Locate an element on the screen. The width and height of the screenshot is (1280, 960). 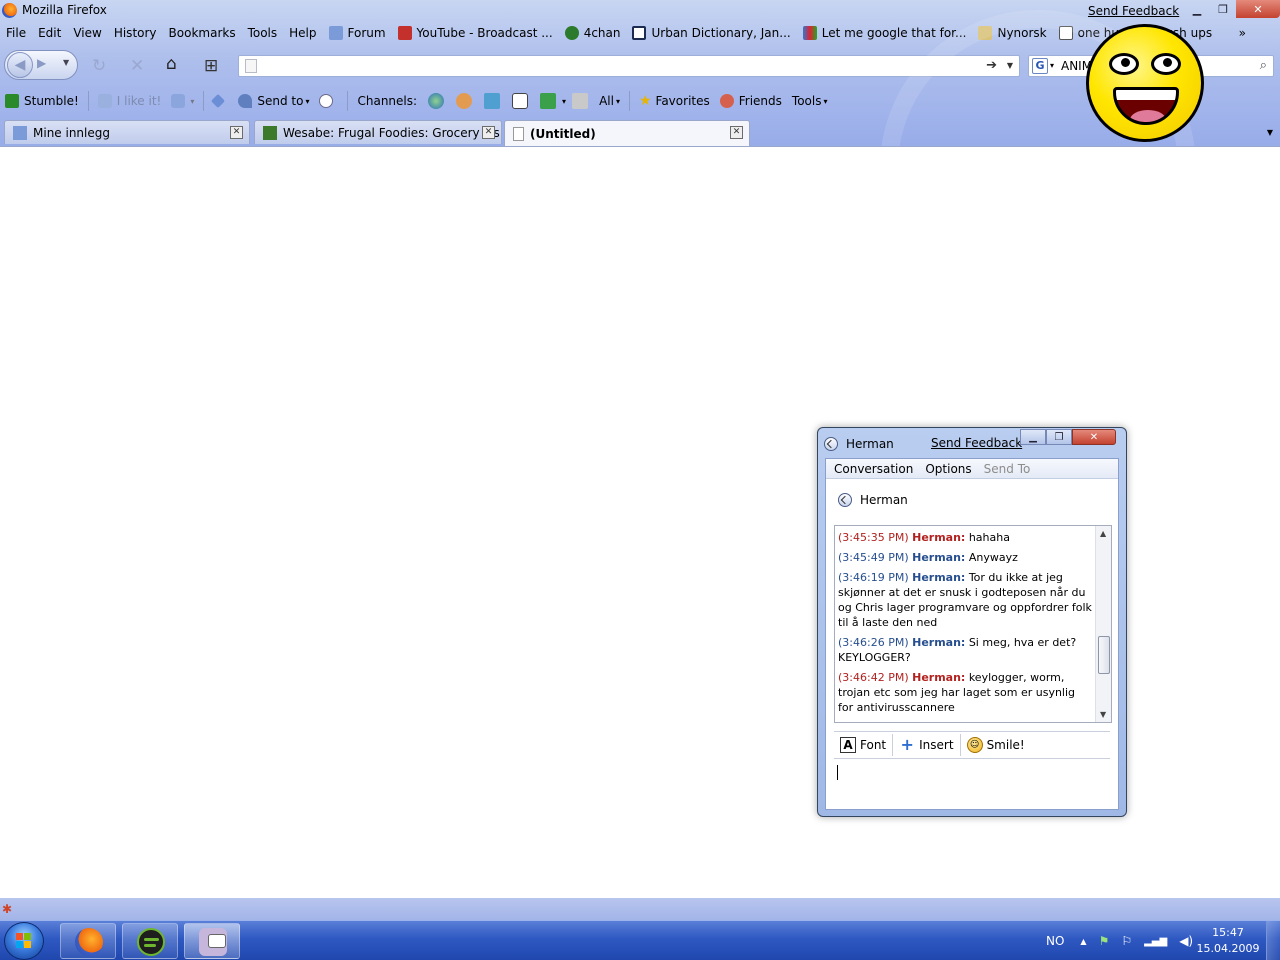
firebug-icon: ✱ is located at coordinates (9, 909).